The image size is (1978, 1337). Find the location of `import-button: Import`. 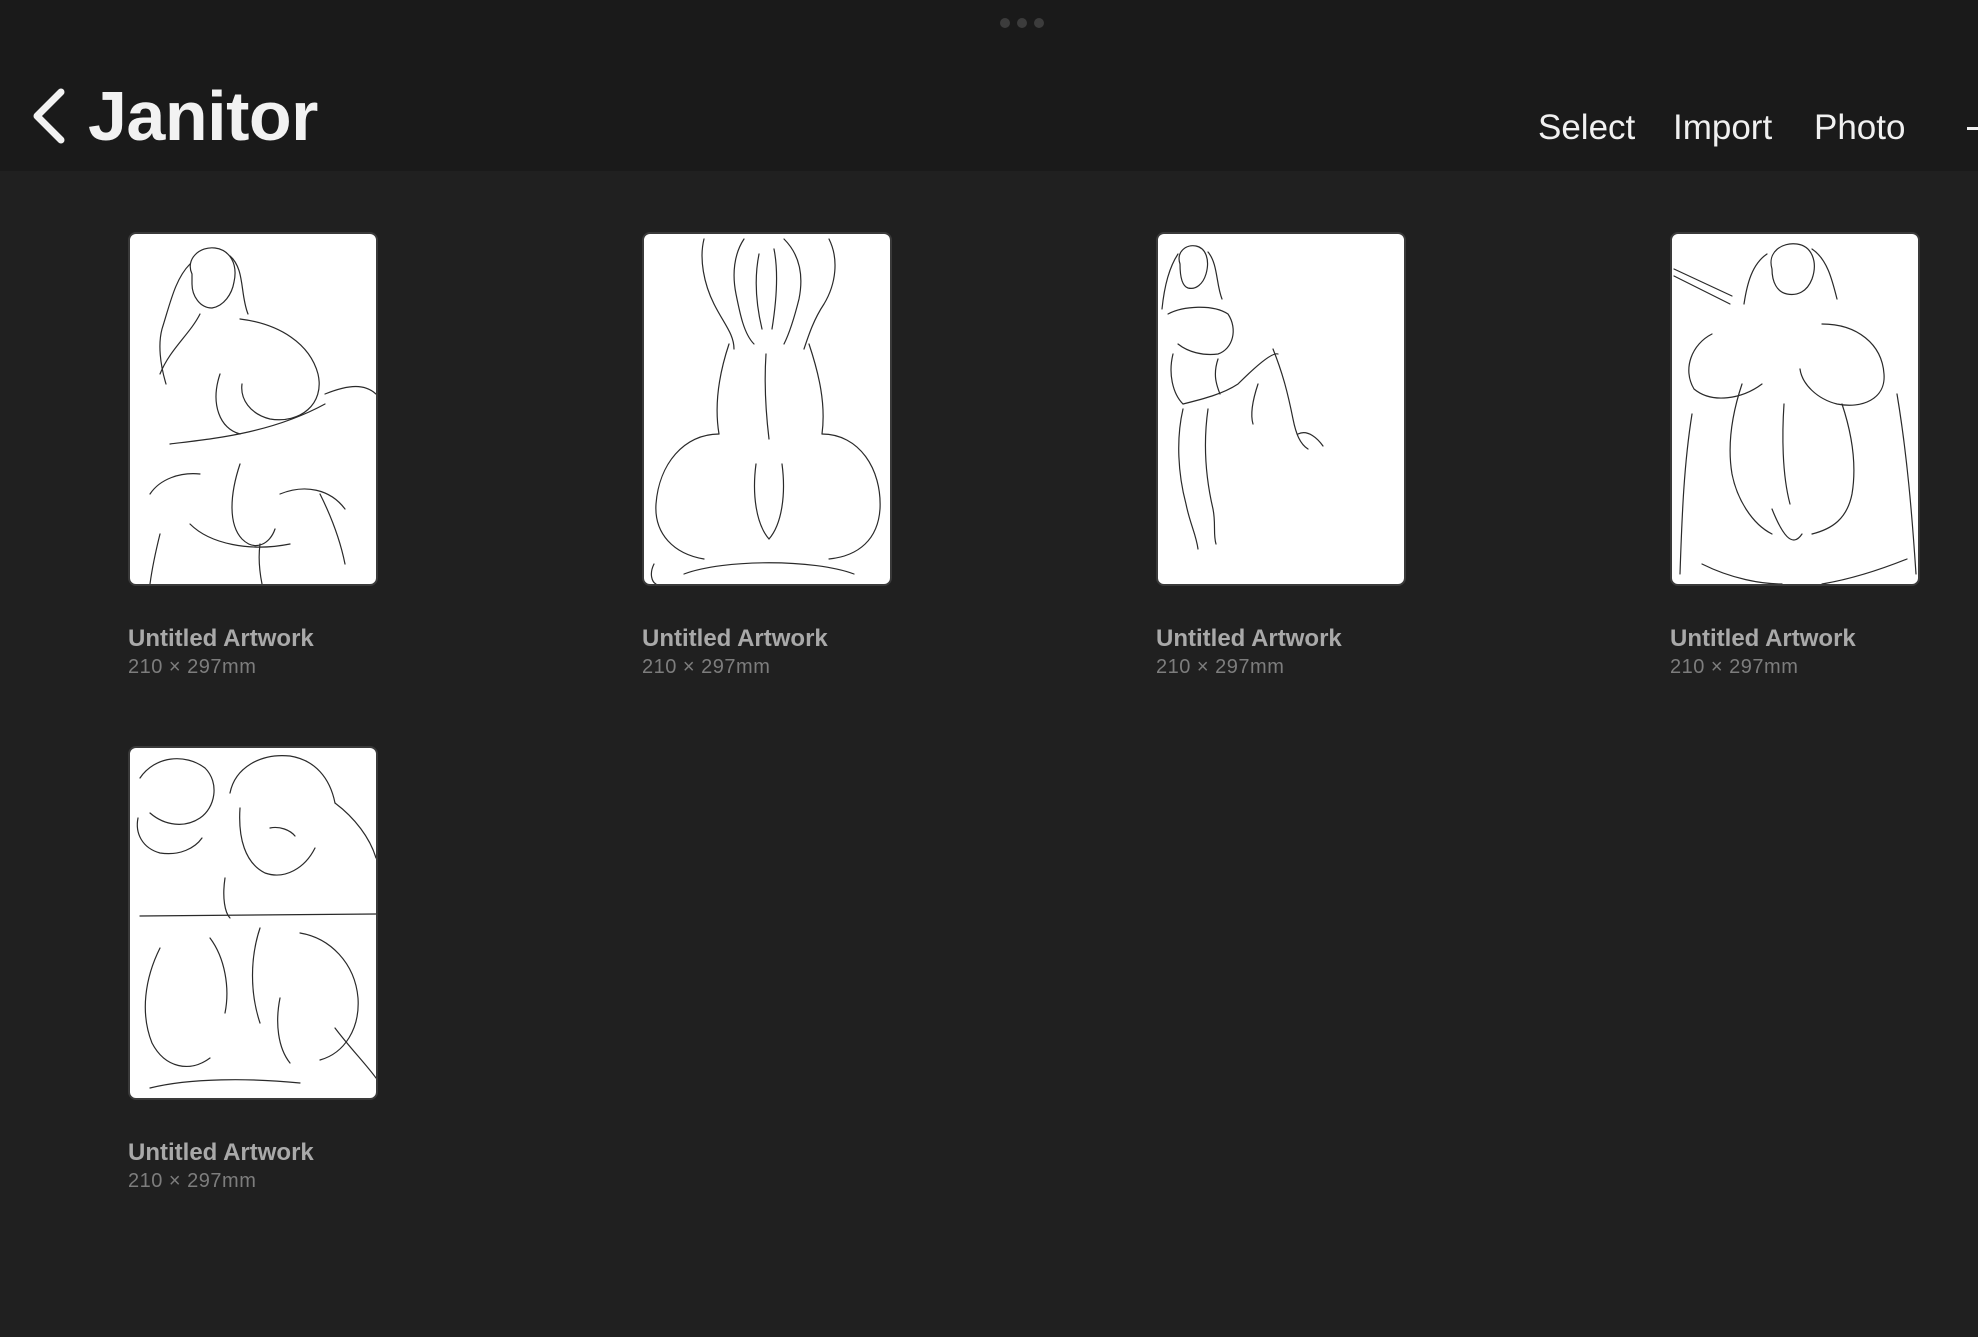

import-button: Import is located at coordinates (1722, 128).